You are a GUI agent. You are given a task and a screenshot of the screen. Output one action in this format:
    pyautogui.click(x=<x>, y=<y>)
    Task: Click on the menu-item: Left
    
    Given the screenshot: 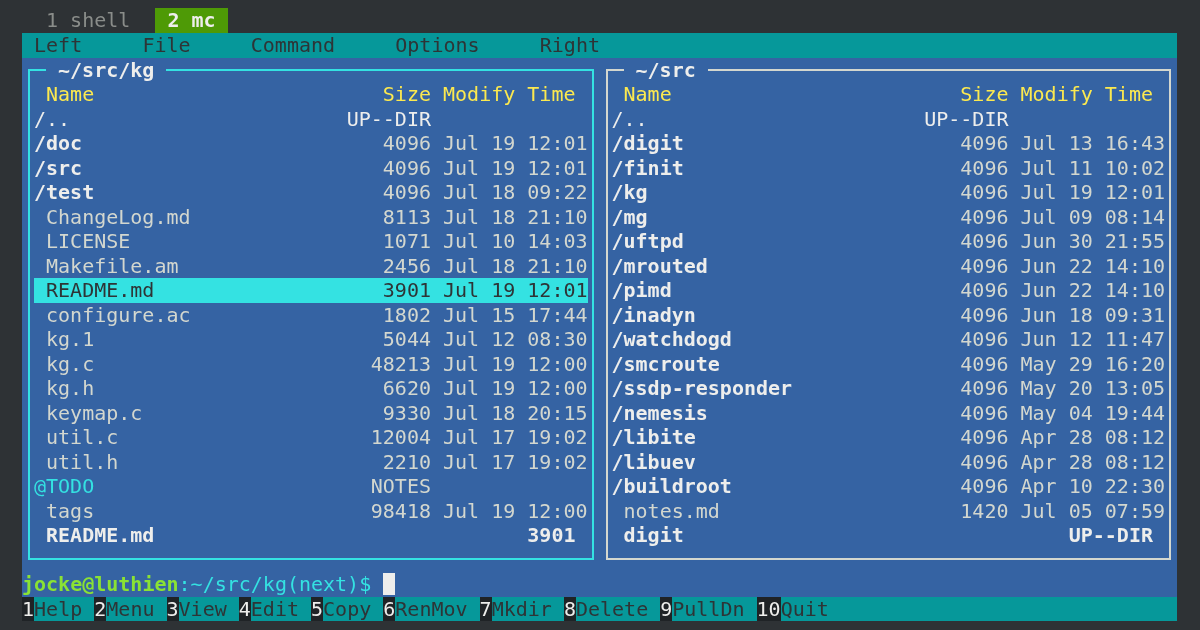 What is the action you would take?
    pyautogui.click(x=58, y=45)
    